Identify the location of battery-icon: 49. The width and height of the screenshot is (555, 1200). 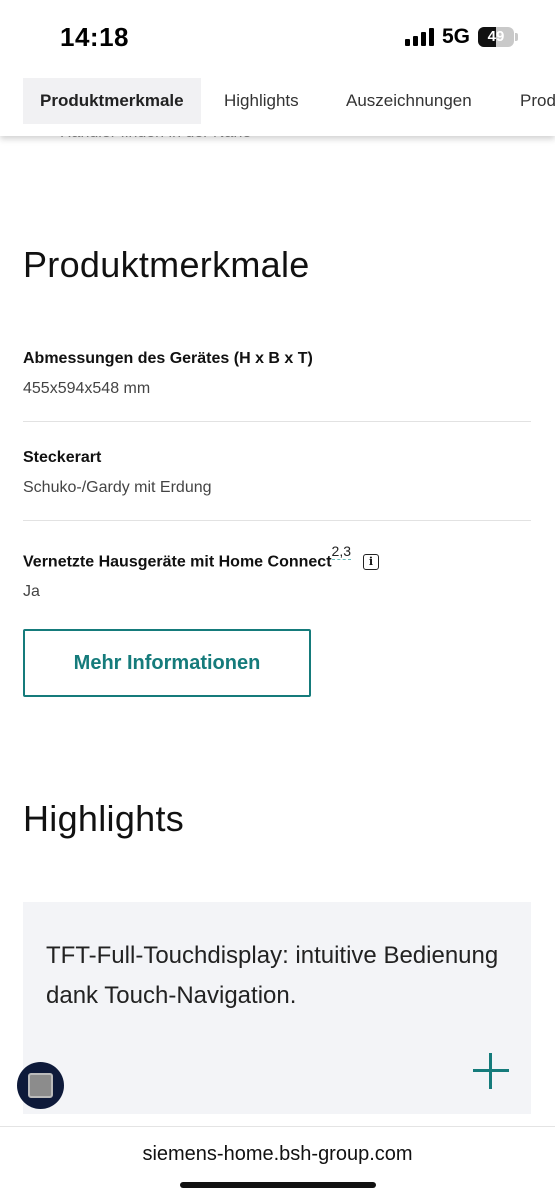
(496, 37).